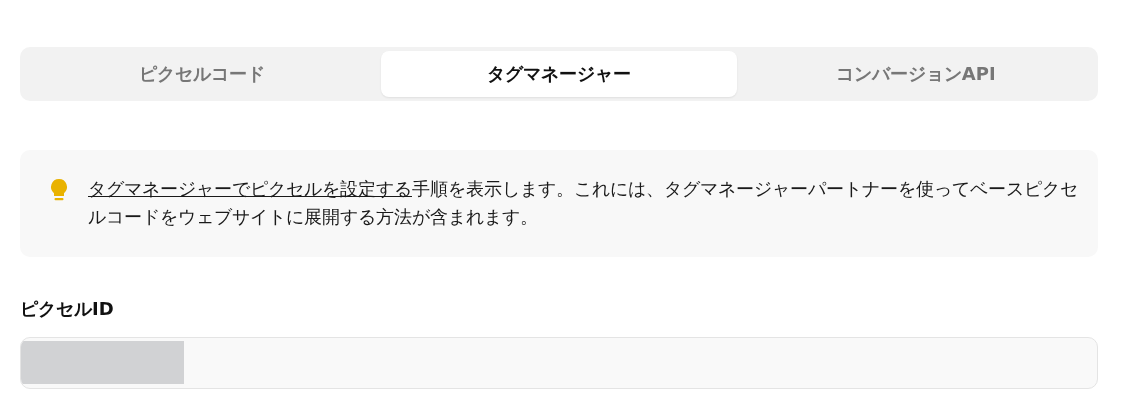  What do you see at coordinates (559, 363) in the screenshot?
I see `pixel-id-field` at bounding box center [559, 363].